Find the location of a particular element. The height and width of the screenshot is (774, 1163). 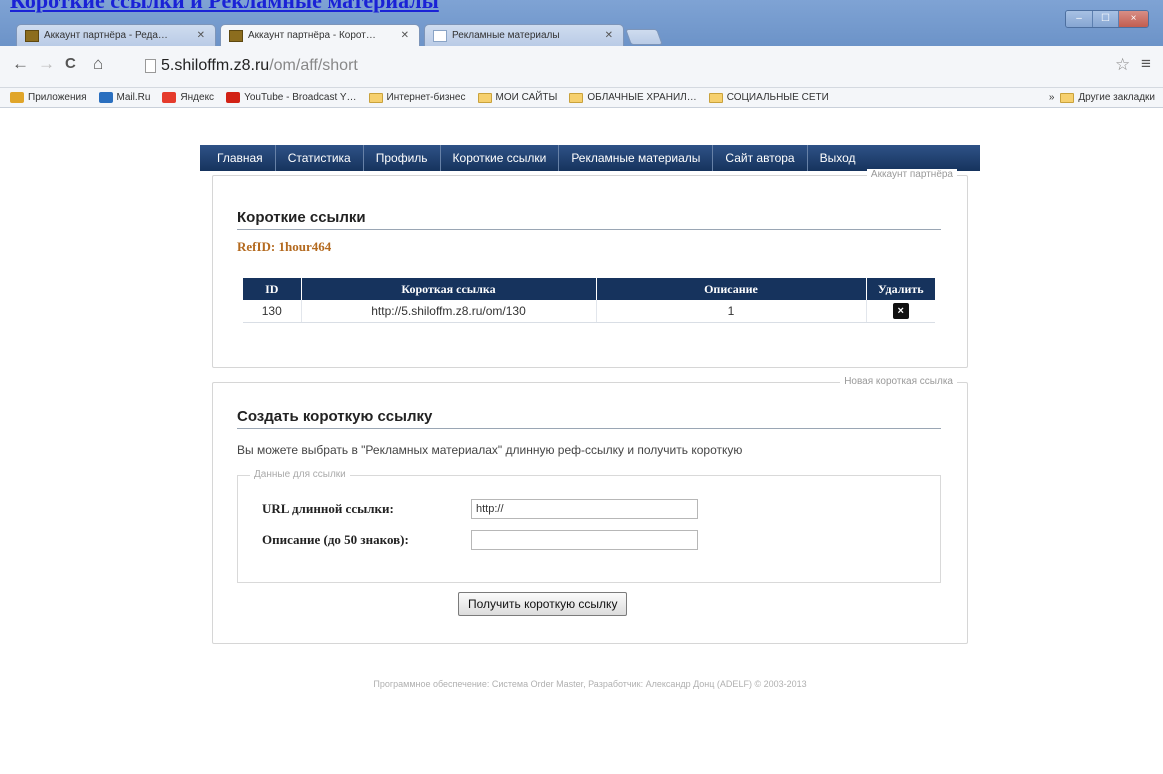

tab-partner-edit: Аккаунт партнёра - Реда… ✕ is located at coordinates (116, 35).